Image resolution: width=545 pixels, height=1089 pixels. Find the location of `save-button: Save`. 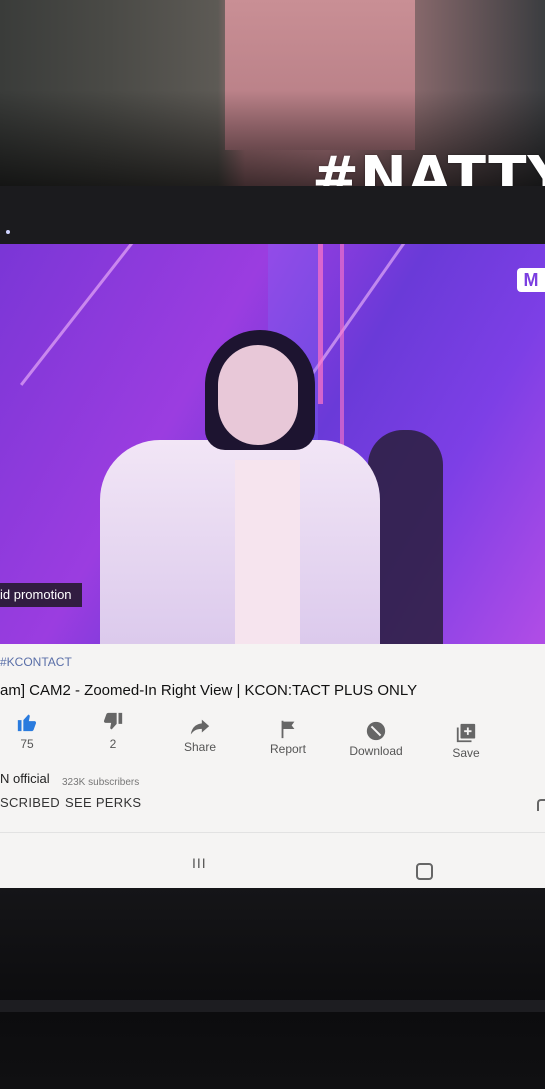

save-button: Save is located at coordinates (466, 741).